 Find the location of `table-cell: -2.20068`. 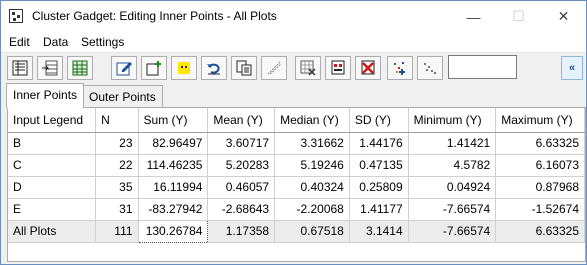

table-cell: -2.20068 is located at coordinates (312, 209).